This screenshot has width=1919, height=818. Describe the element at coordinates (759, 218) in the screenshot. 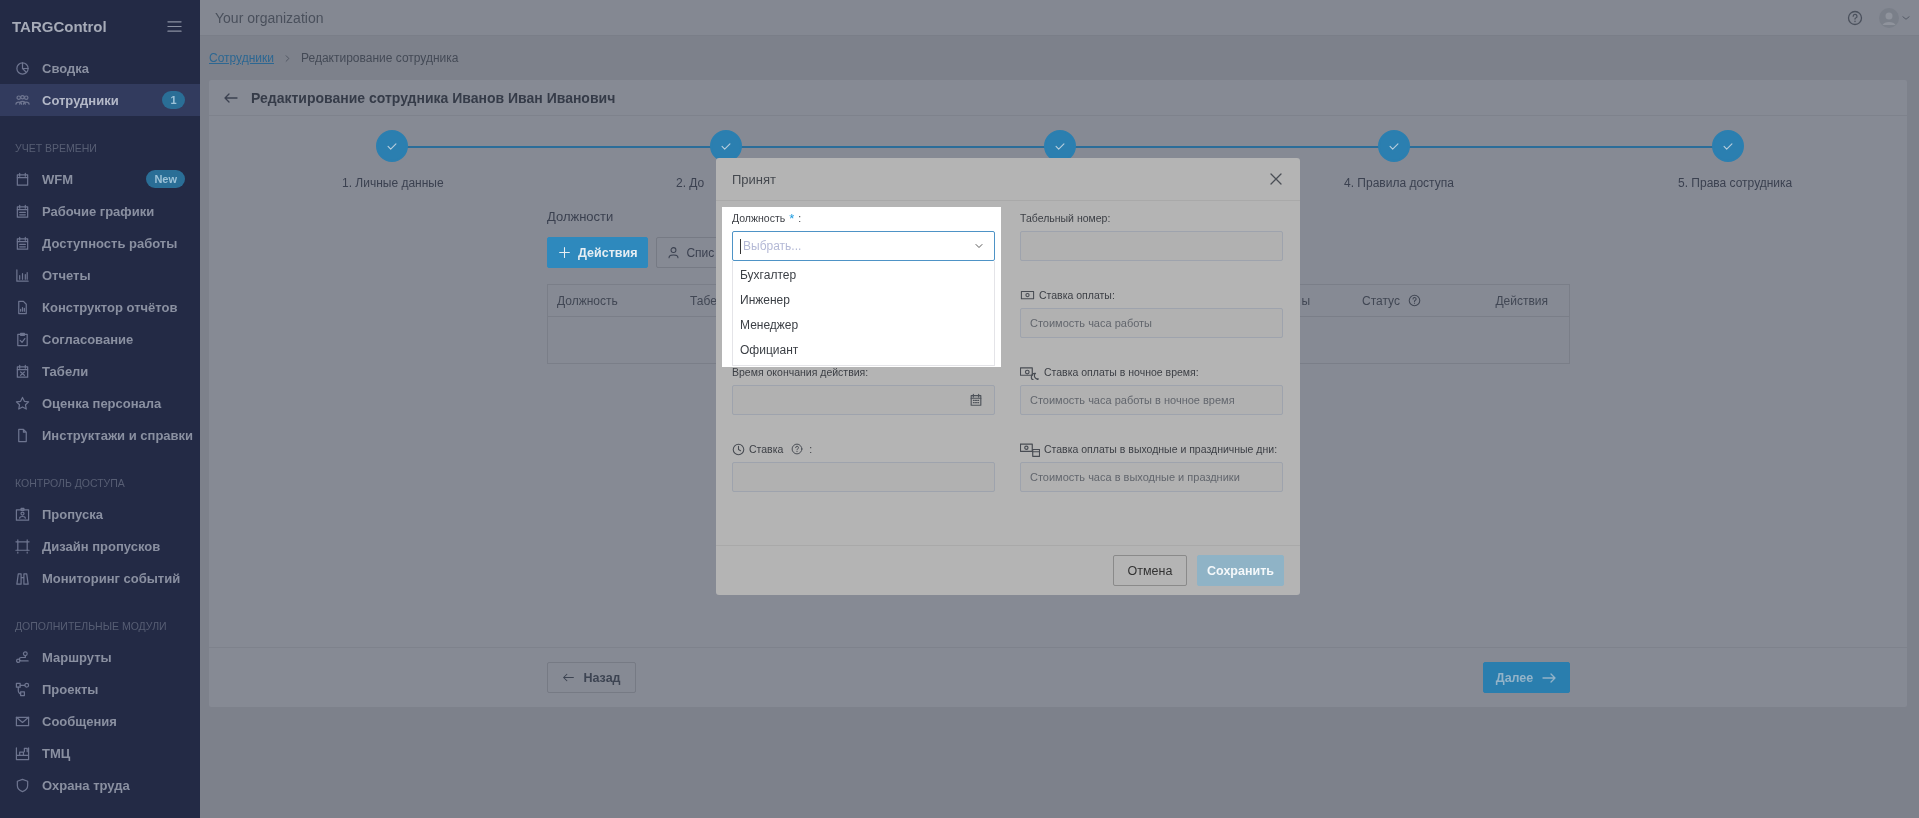

I see `field-label: Должность` at that location.